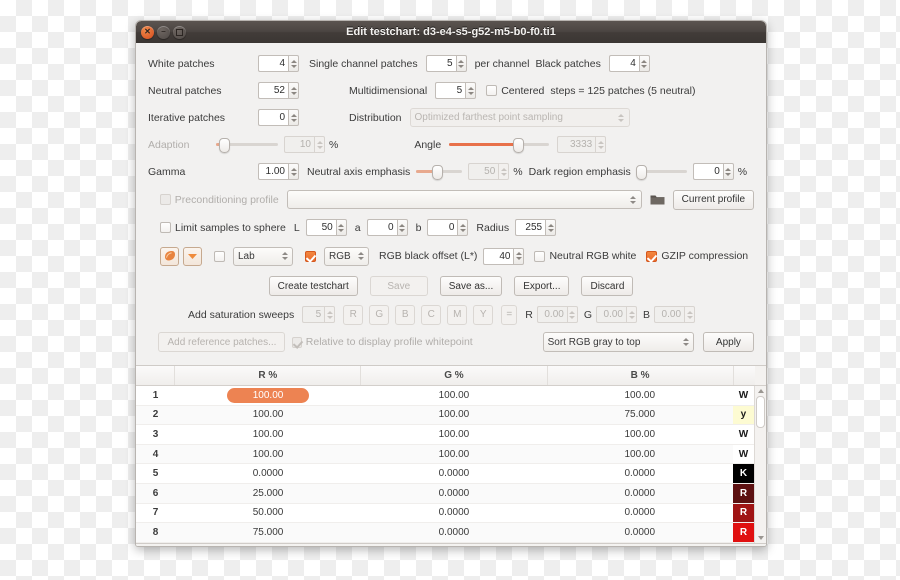  What do you see at coordinates (498, 256) in the screenshot?
I see `rgb-black-offset-input` at bounding box center [498, 256].